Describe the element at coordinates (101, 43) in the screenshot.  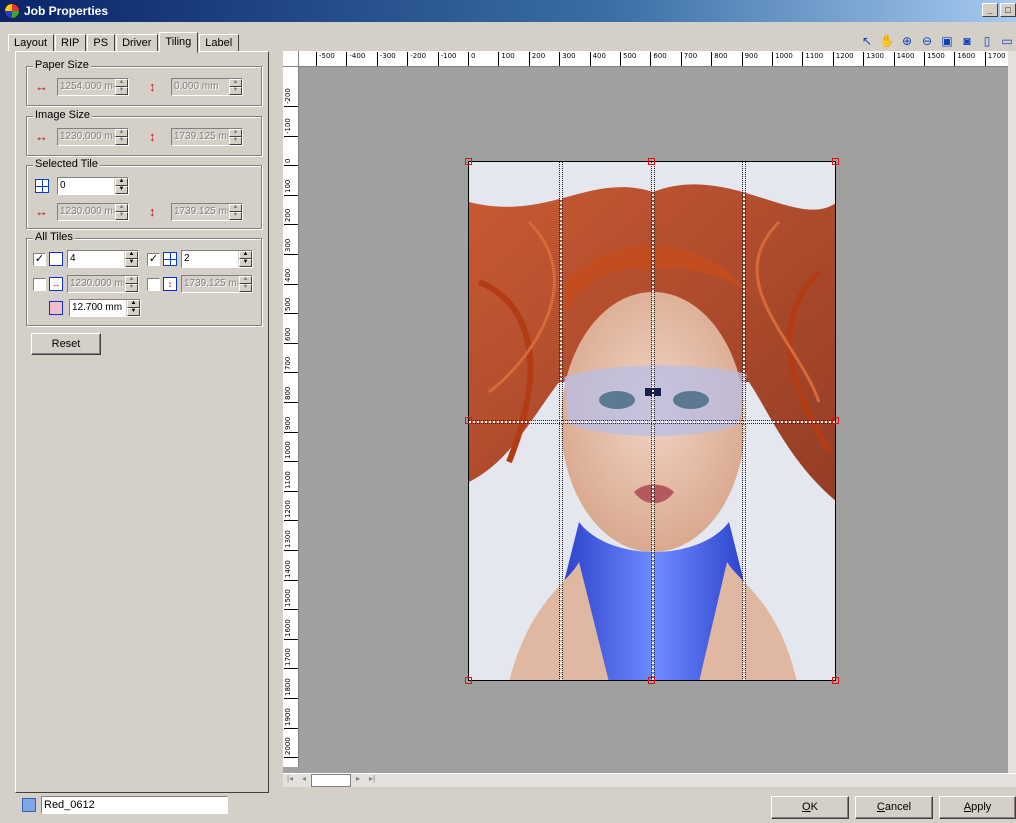
I see `tab-ps: PS` at that location.